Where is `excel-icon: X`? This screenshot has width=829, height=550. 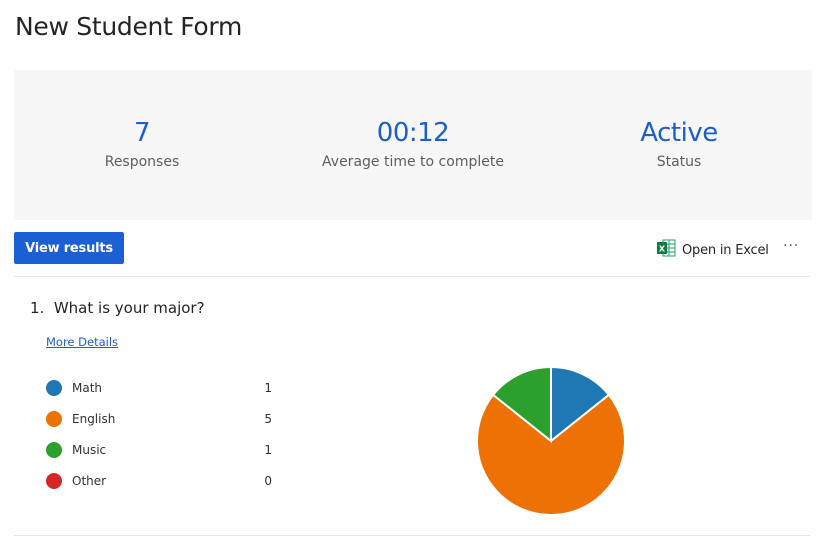 excel-icon: X is located at coordinates (666, 250).